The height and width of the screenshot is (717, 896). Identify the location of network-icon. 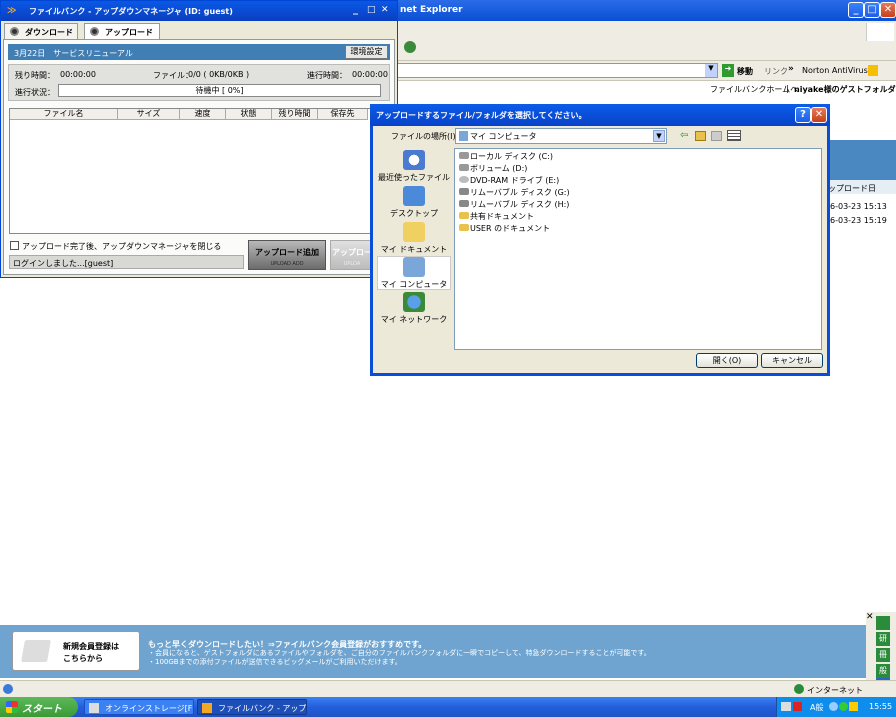
(833, 706).